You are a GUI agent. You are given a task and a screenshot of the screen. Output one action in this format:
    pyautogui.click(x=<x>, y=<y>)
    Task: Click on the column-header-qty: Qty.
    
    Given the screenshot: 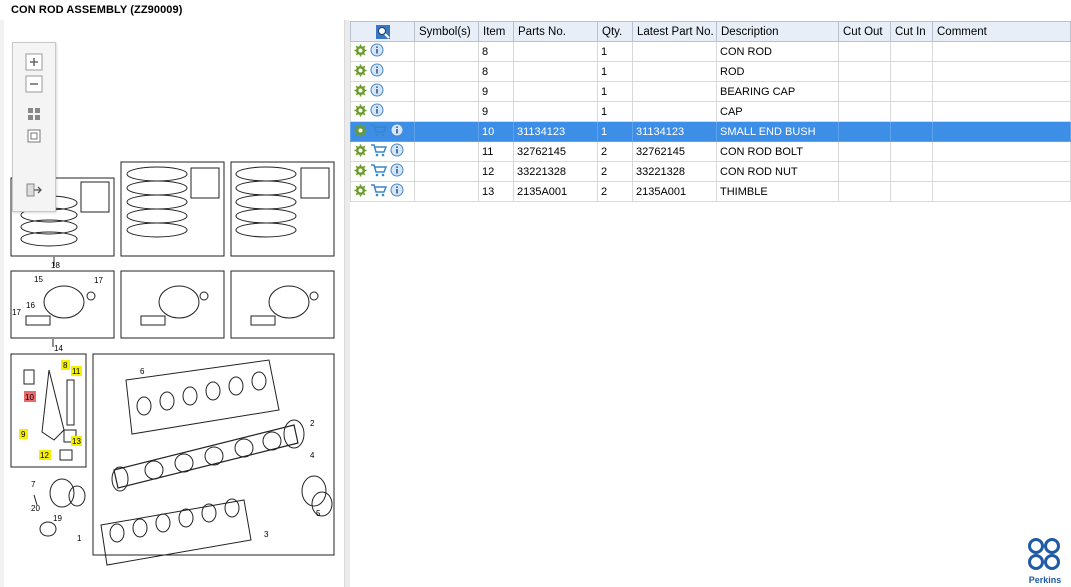 What is the action you would take?
    pyautogui.click(x=615, y=31)
    